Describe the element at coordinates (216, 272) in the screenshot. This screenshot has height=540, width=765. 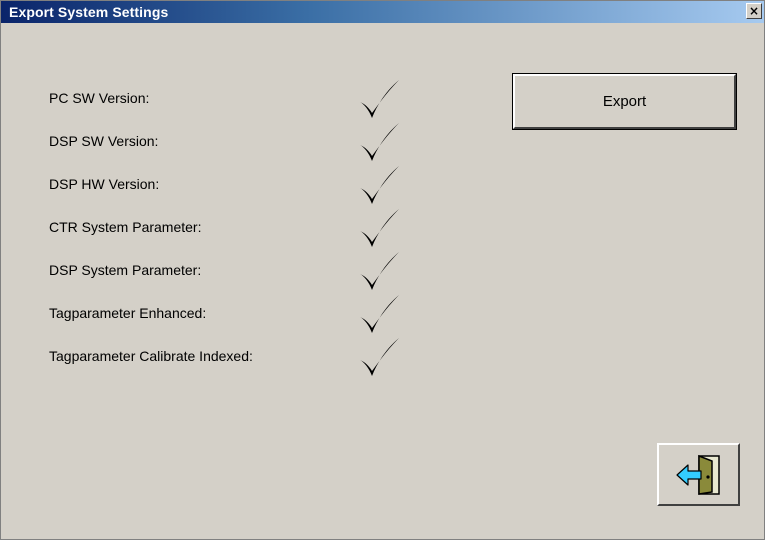
I see `item-dsp-system-parameter: DSP System Parameter:` at that location.